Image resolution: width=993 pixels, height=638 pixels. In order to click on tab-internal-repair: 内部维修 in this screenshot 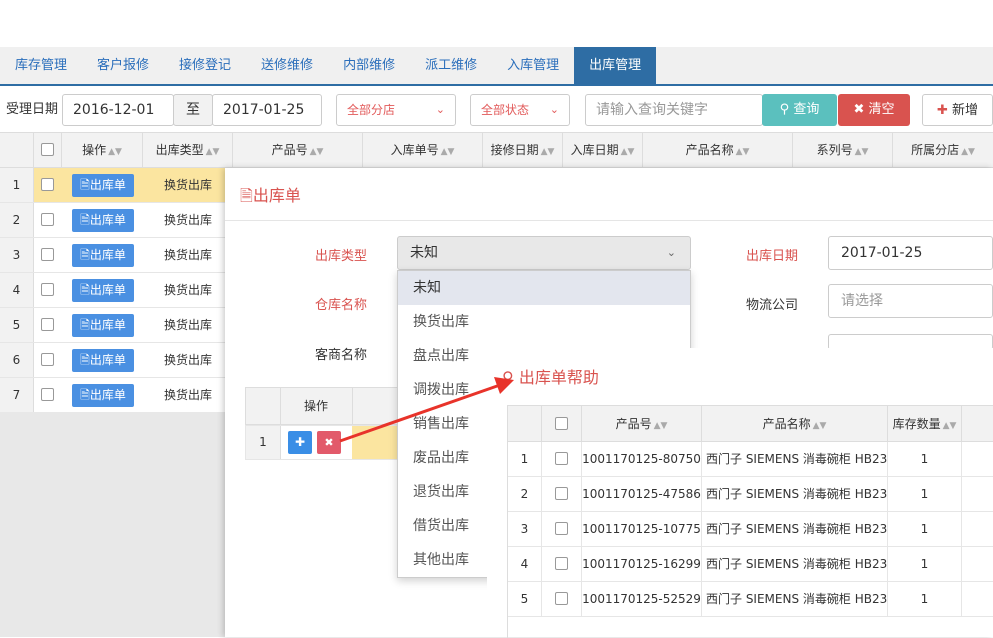, I will do `click(369, 65)`.